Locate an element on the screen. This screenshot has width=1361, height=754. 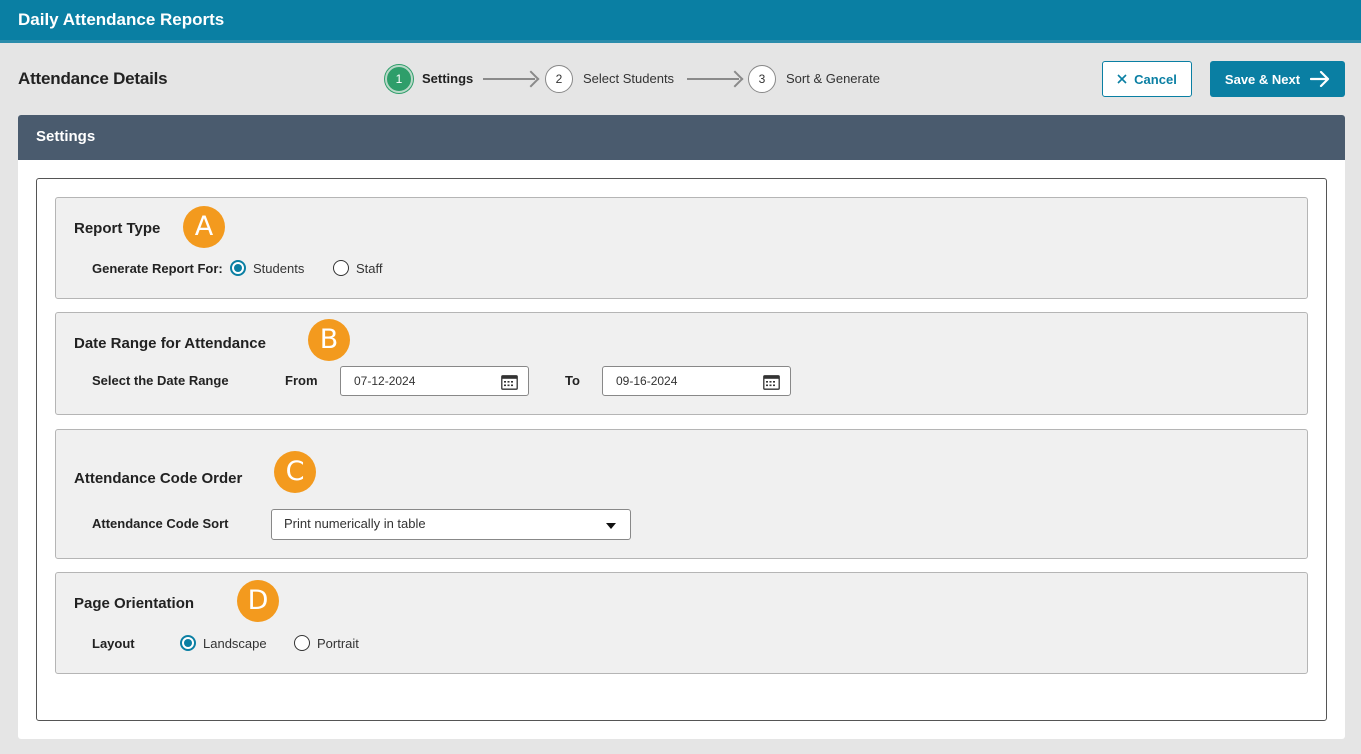
layout-label: Layout is located at coordinates (113, 643).